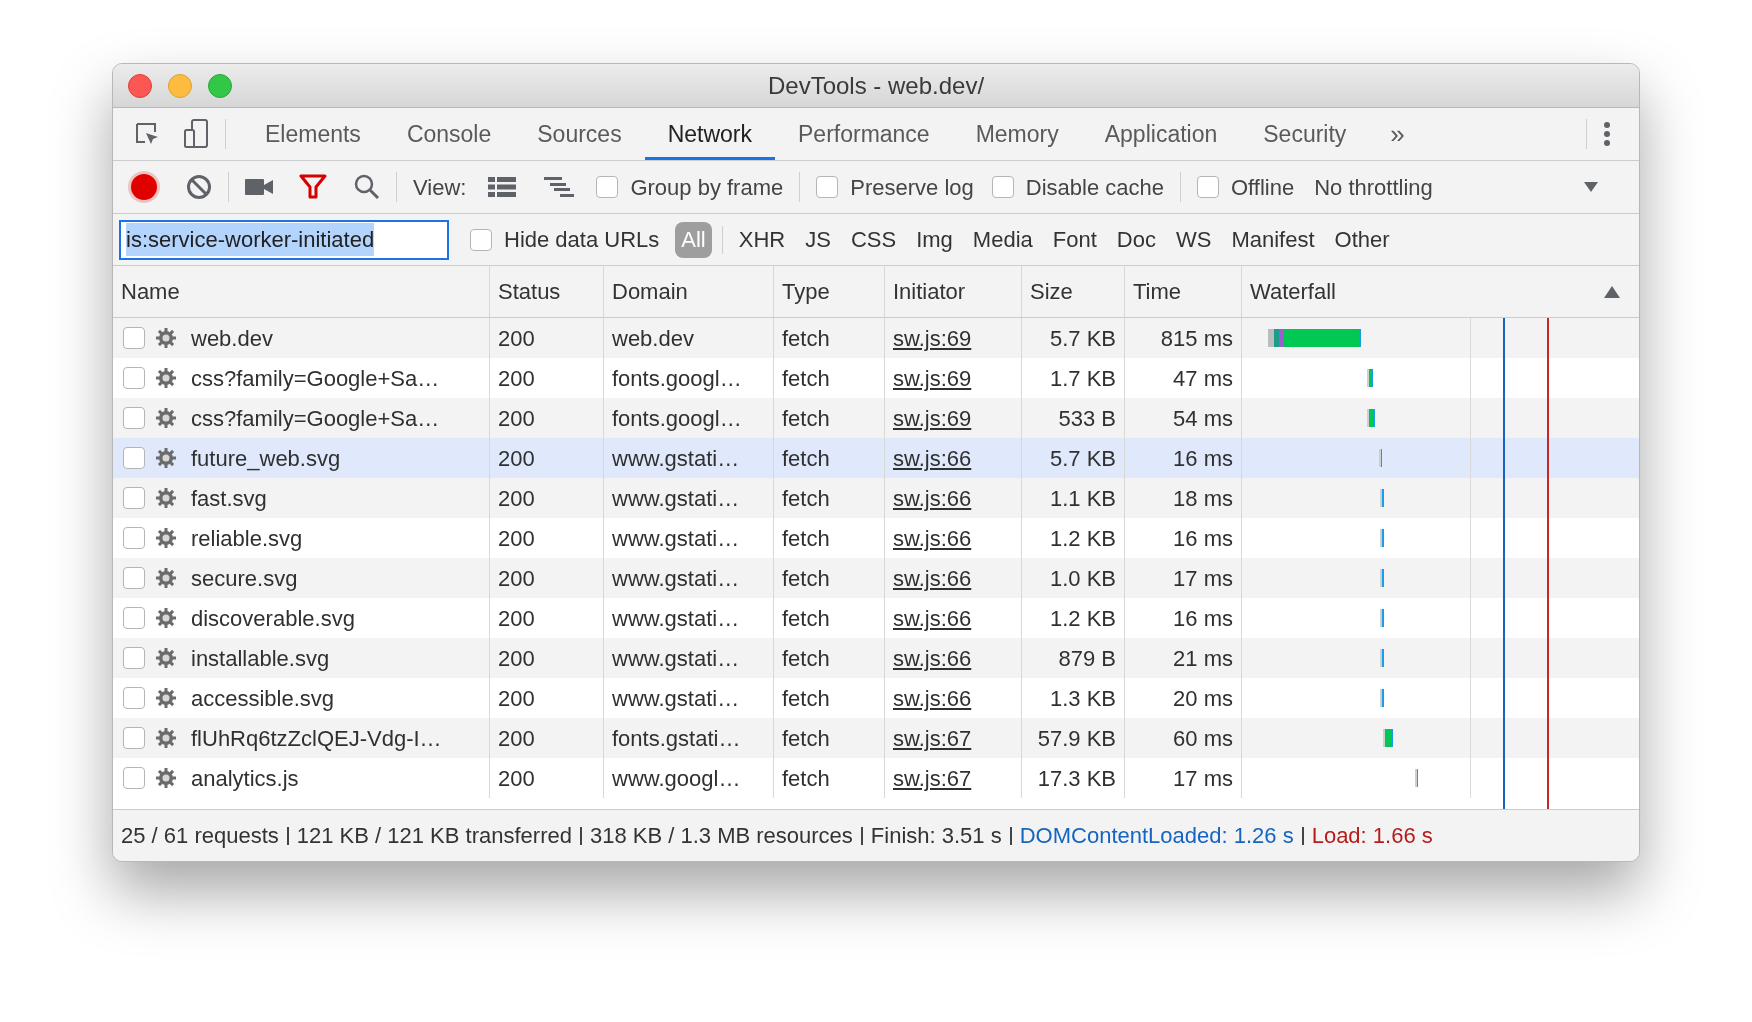  Describe the element at coordinates (876, 658) in the screenshot. I see `request-row: installable.svg 200 www.gstati… fetch sw.js:66 879 B 21 ms` at that location.